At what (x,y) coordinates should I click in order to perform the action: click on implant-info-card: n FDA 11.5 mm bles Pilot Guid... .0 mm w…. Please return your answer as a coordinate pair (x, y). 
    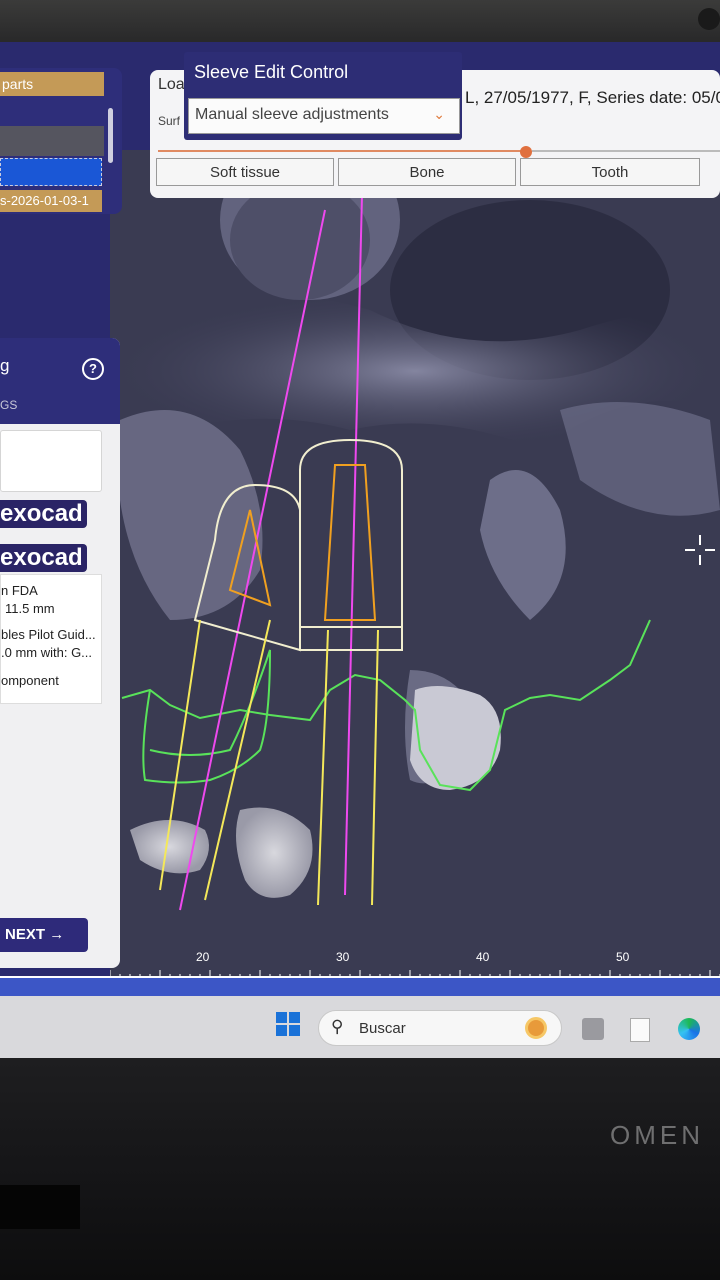
    Looking at the image, I should click on (51, 639).